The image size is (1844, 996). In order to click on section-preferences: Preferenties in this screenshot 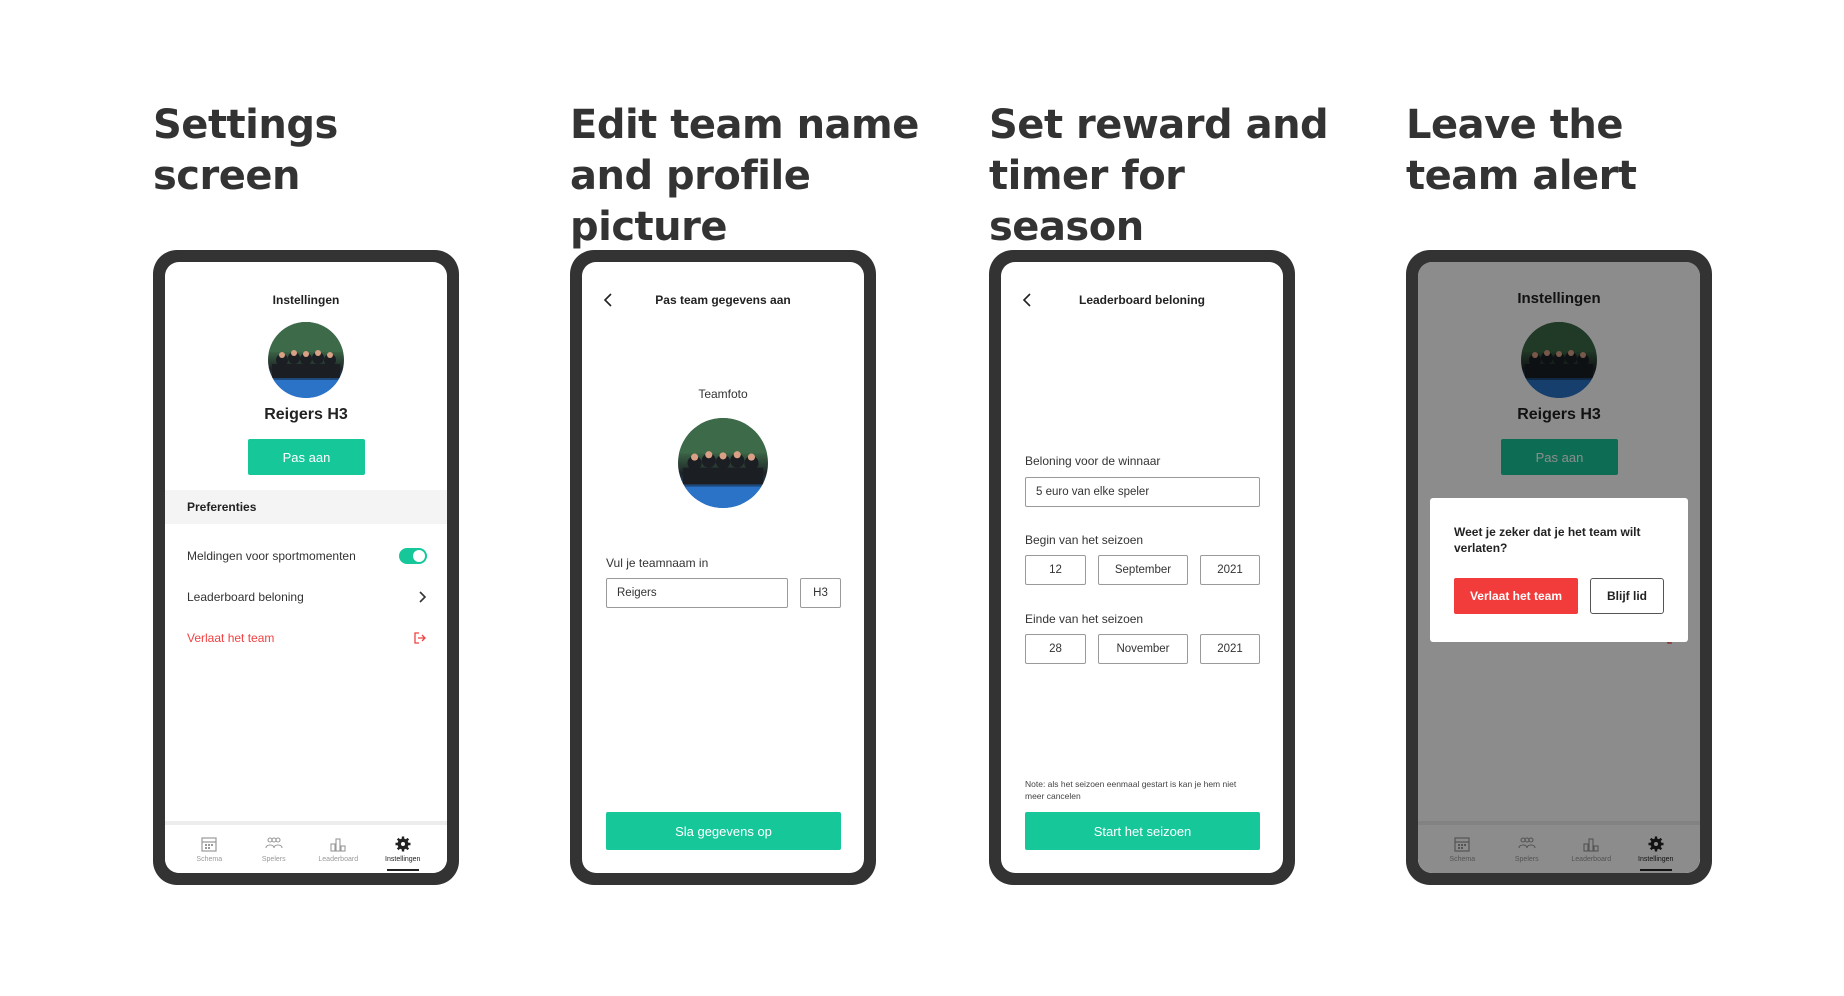, I will do `click(306, 507)`.